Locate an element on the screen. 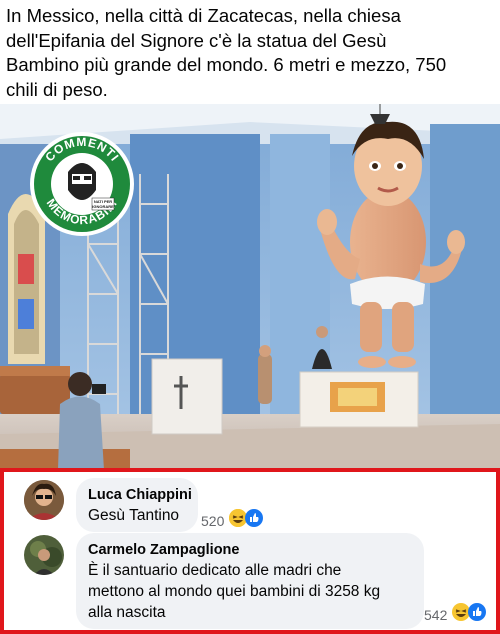  reaction-count: 520 is located at coordinates (212, 521).